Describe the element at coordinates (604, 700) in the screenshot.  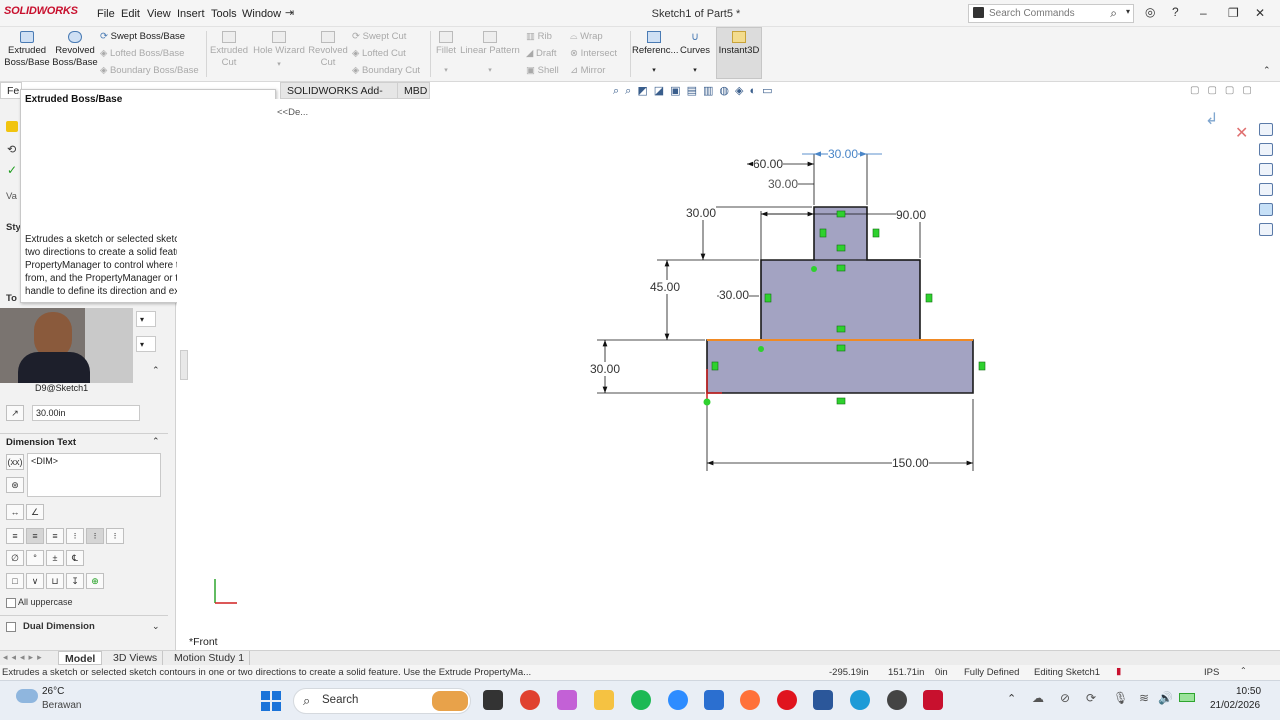
I see `file-explorer-icon` at that location.